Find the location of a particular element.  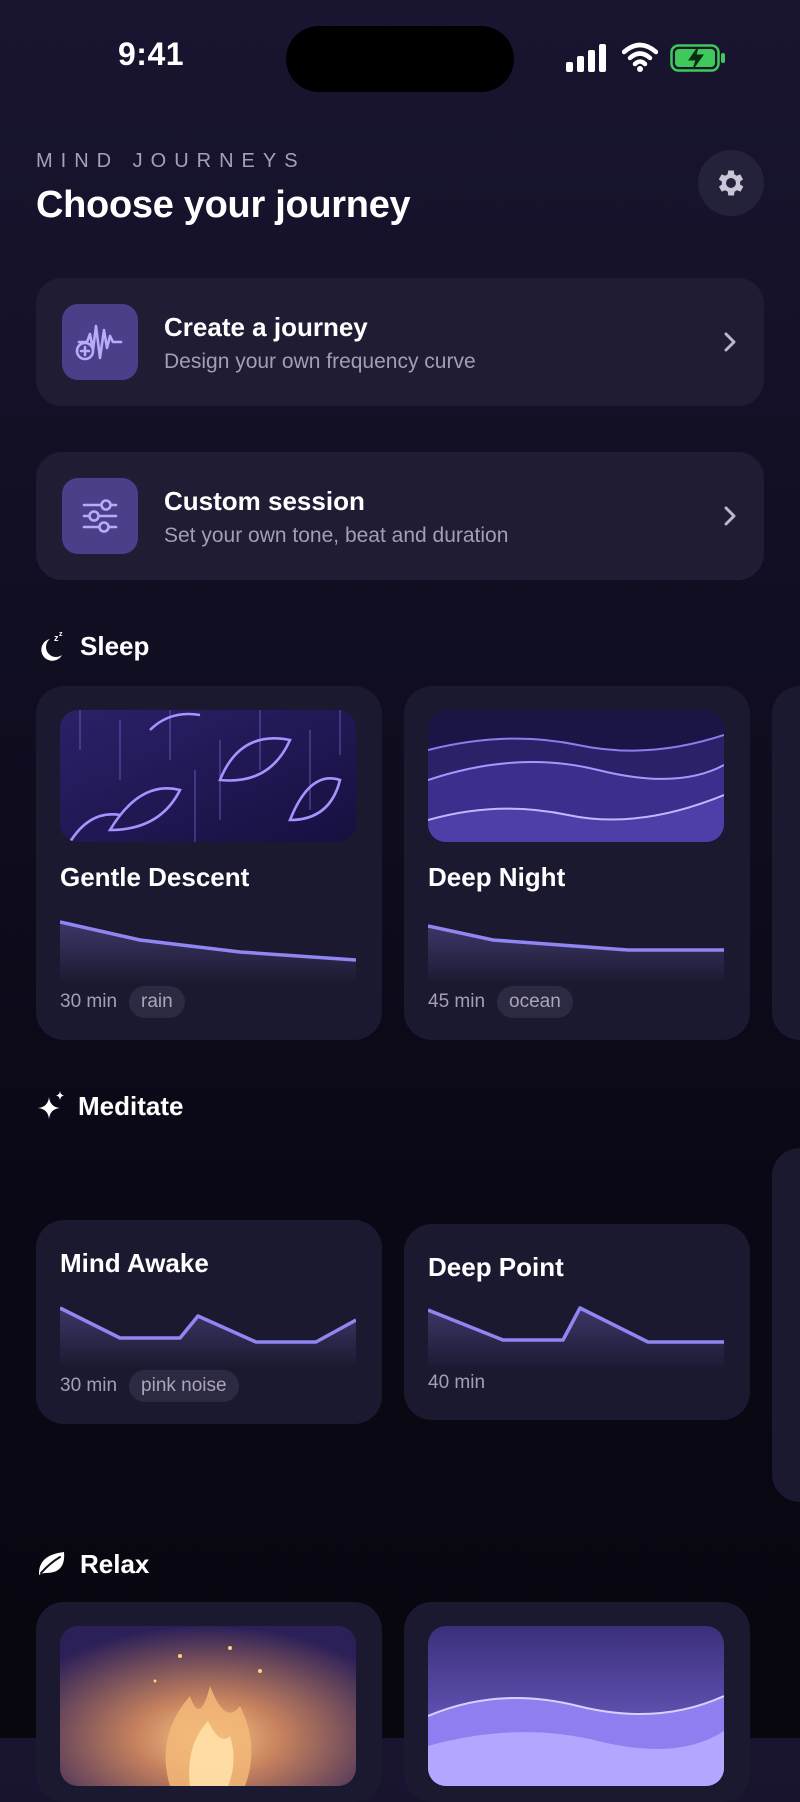

cellular-signal-icon is located at coordinates (586, 58).